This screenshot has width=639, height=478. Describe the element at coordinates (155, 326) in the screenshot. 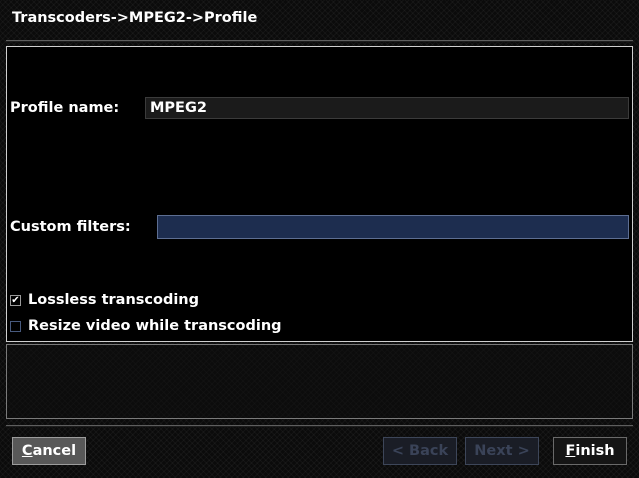

I see `resize-video-label: Resize video while transcoding` at that location.